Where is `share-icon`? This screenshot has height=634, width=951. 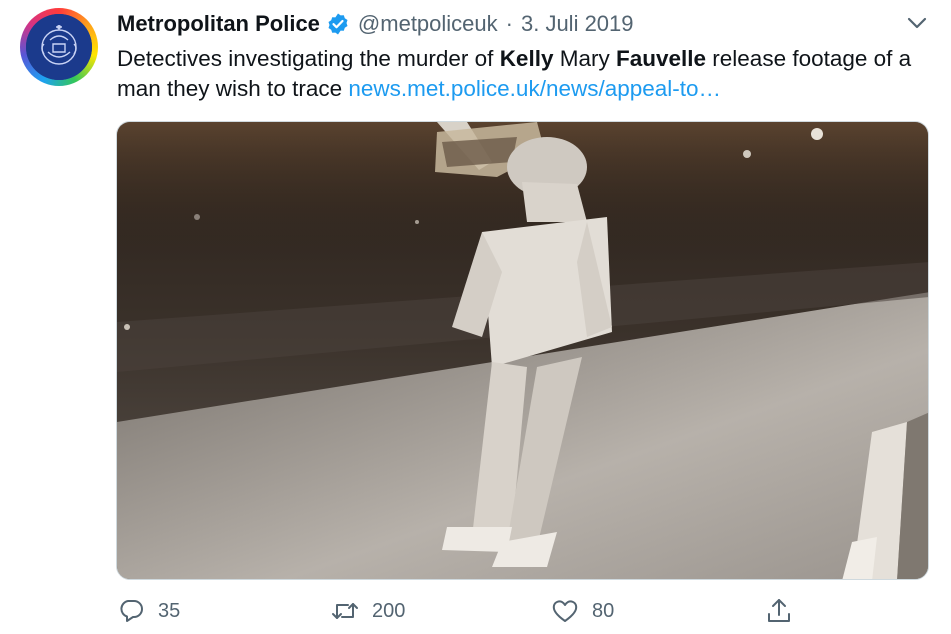
share-icon is located at coordinates (779, 610).